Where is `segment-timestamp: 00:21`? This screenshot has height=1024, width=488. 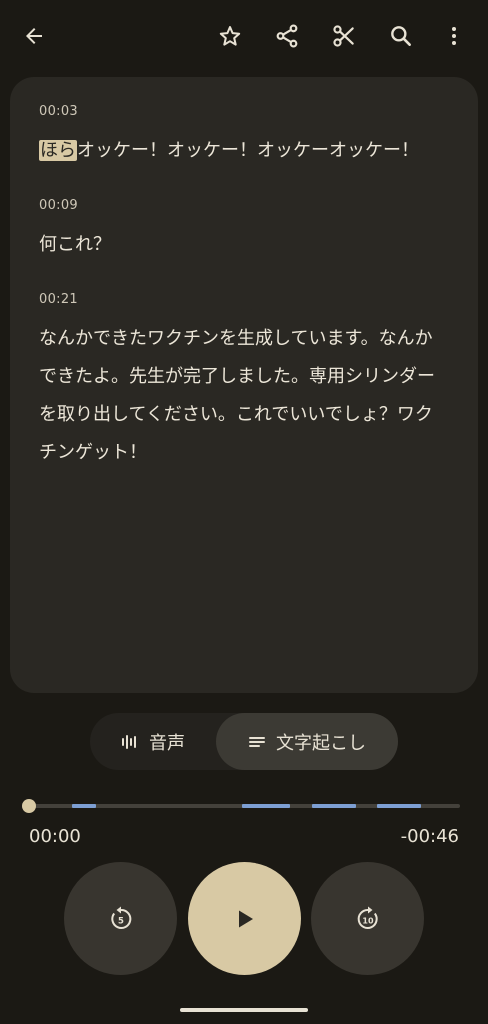 segment-timestamp: 00:21 is located at coordinates (58, 299).